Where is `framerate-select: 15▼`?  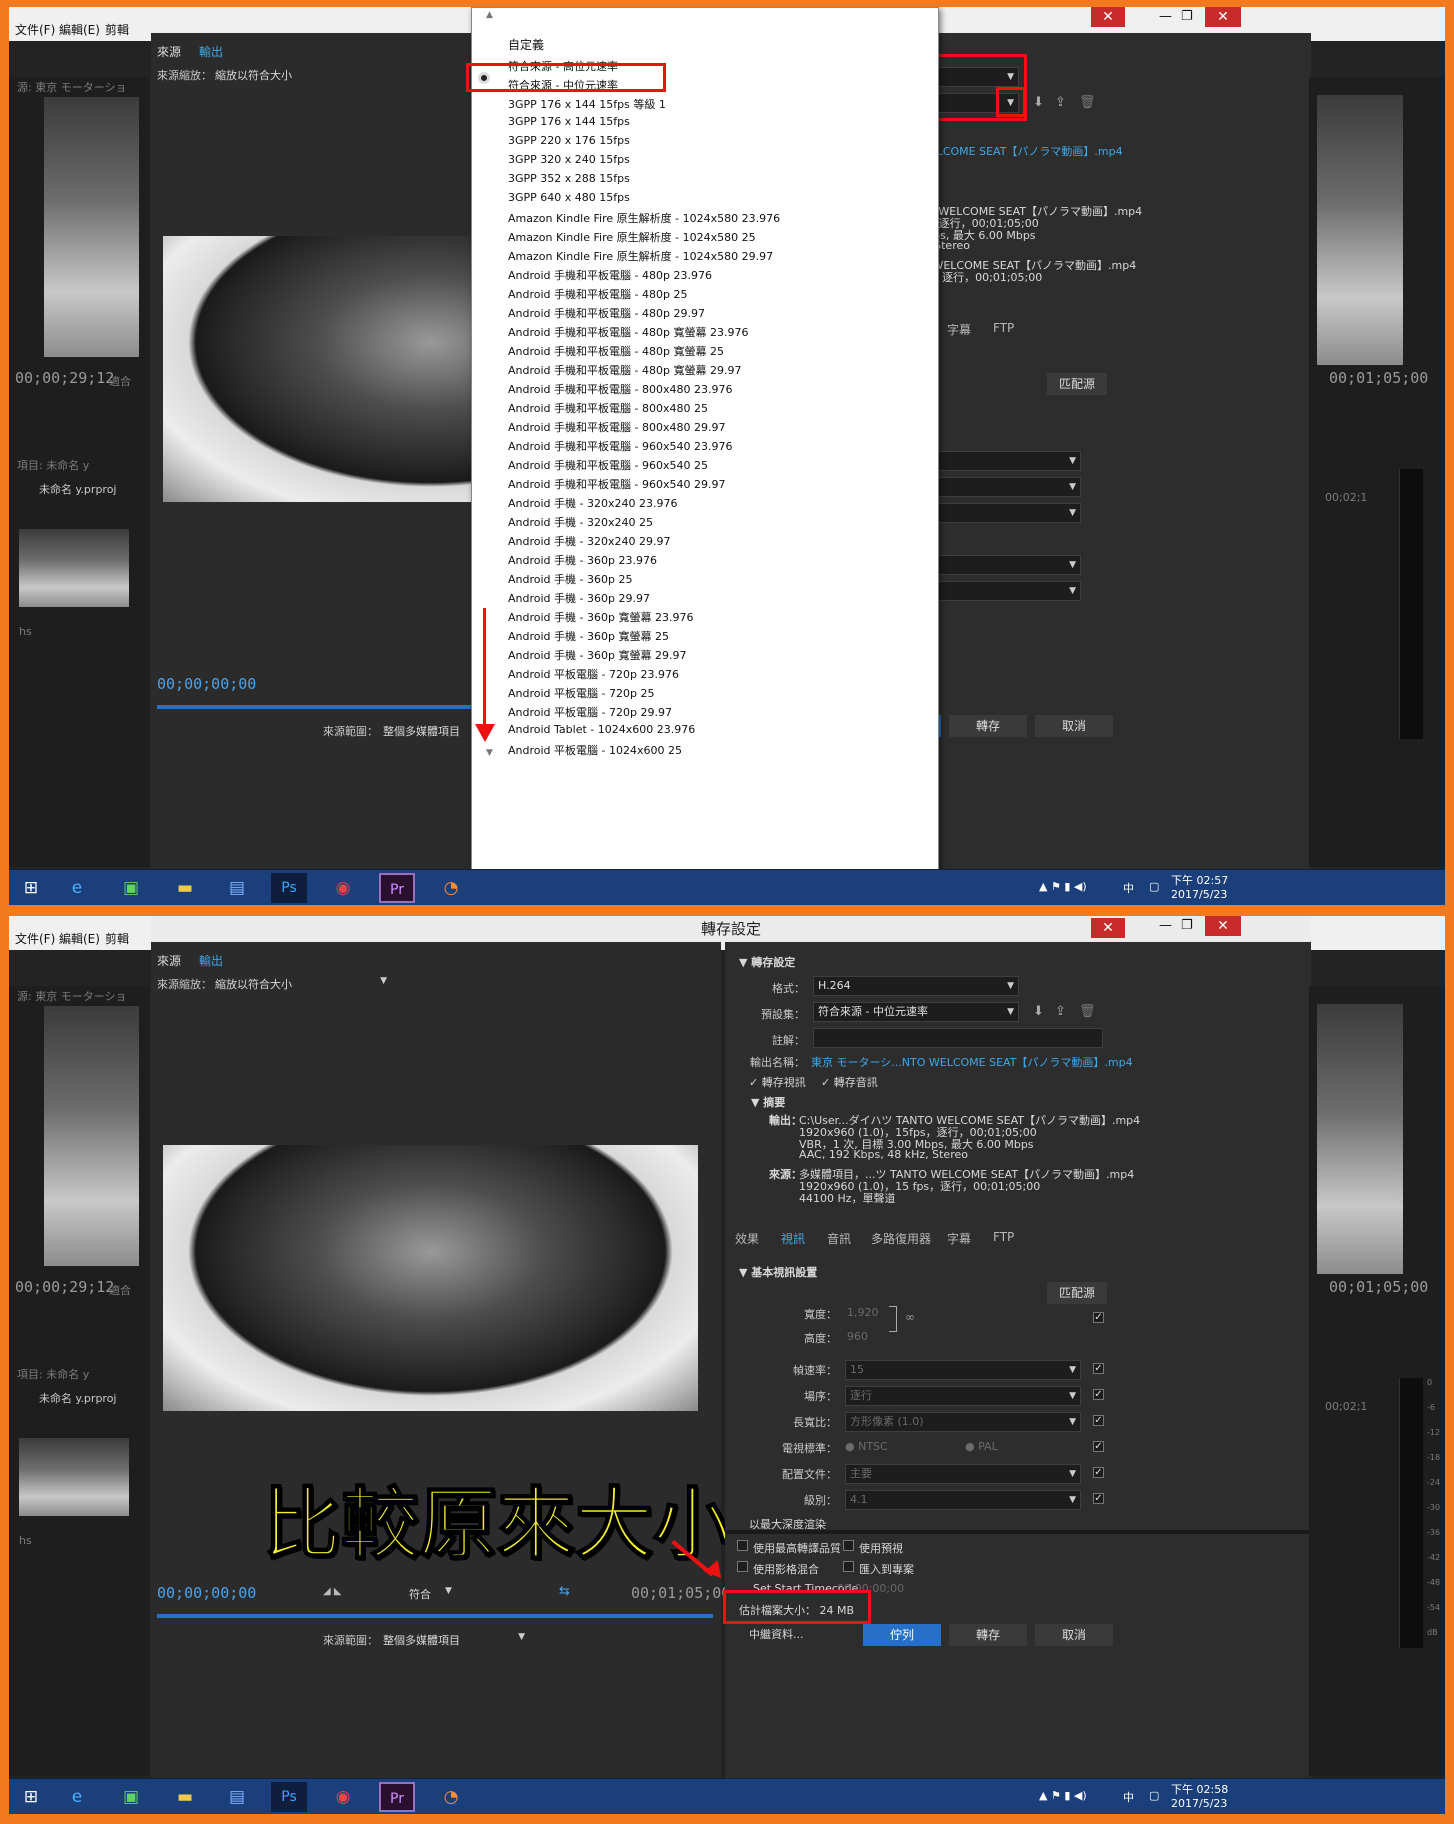
framerate-select: 15▼ is located at coordinates (963, 1370).